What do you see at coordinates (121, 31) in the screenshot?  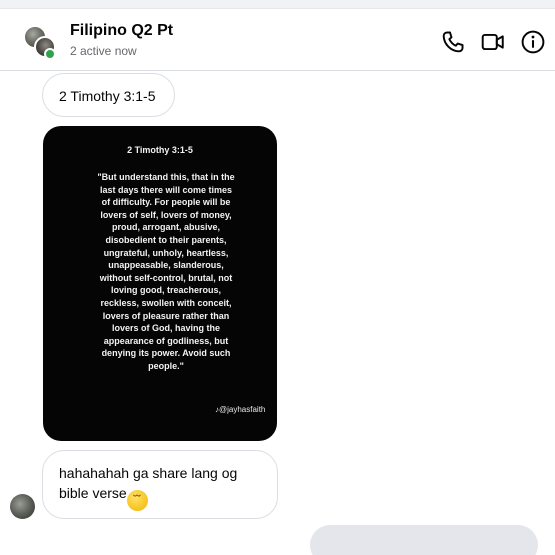 I see `chat-title: Filipino Q2 Pt` at bounding box center [121, 31].